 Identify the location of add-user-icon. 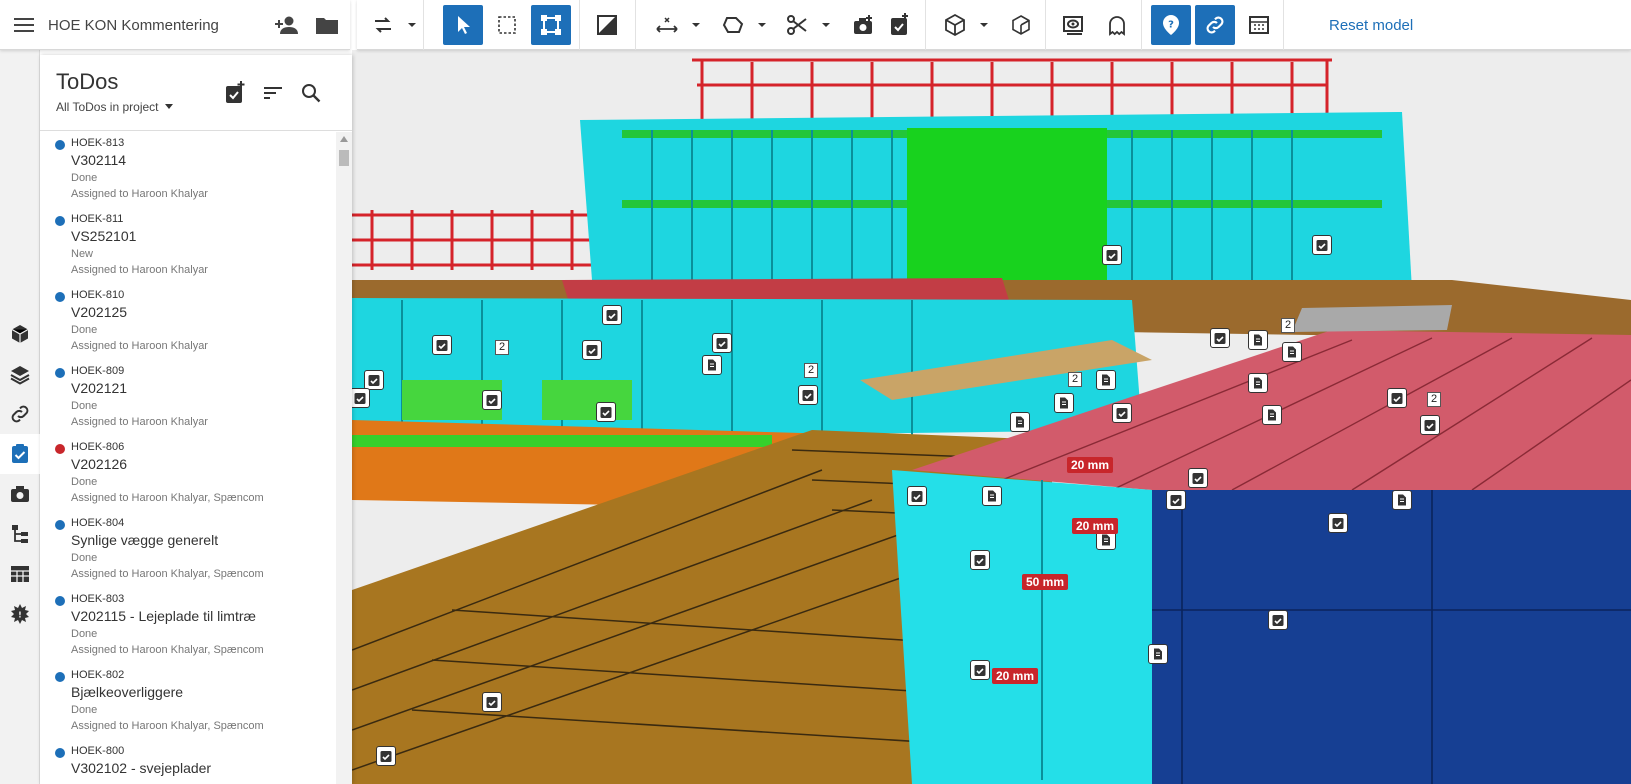
(287, 25).